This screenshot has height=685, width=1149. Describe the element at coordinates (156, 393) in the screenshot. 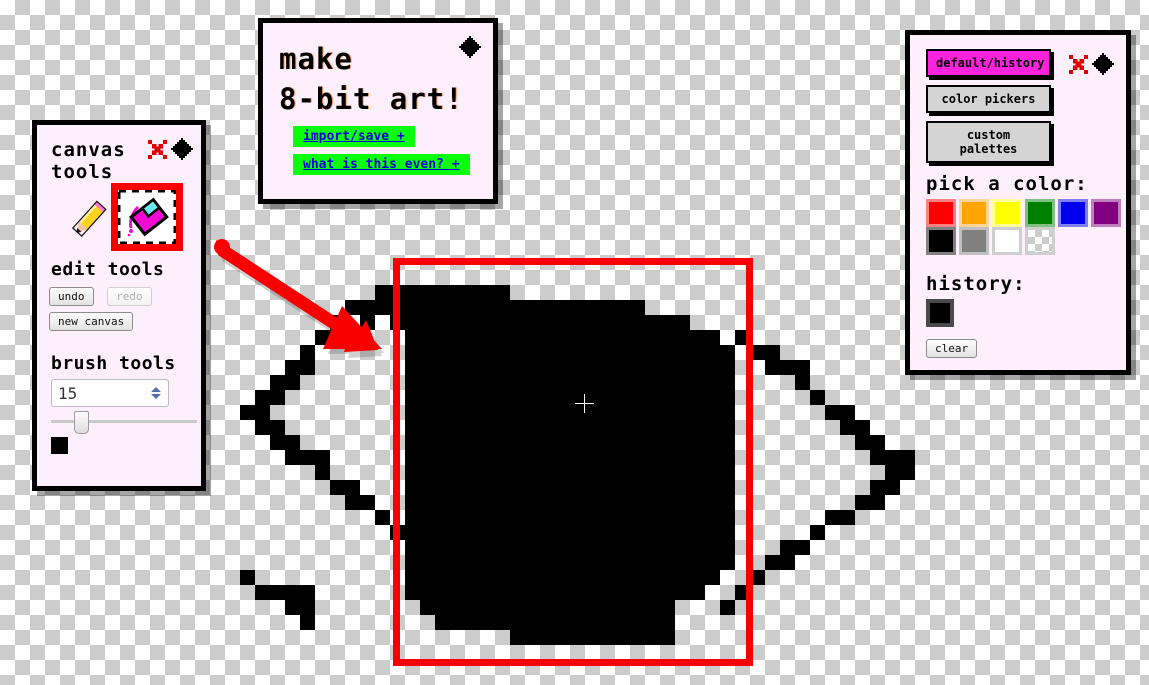

I see `brush-size-stepper` at that location.